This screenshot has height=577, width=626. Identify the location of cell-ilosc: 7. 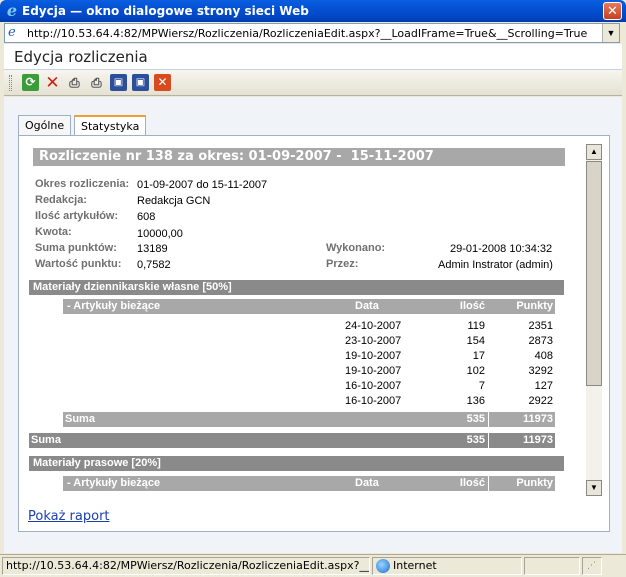
(481, 386).